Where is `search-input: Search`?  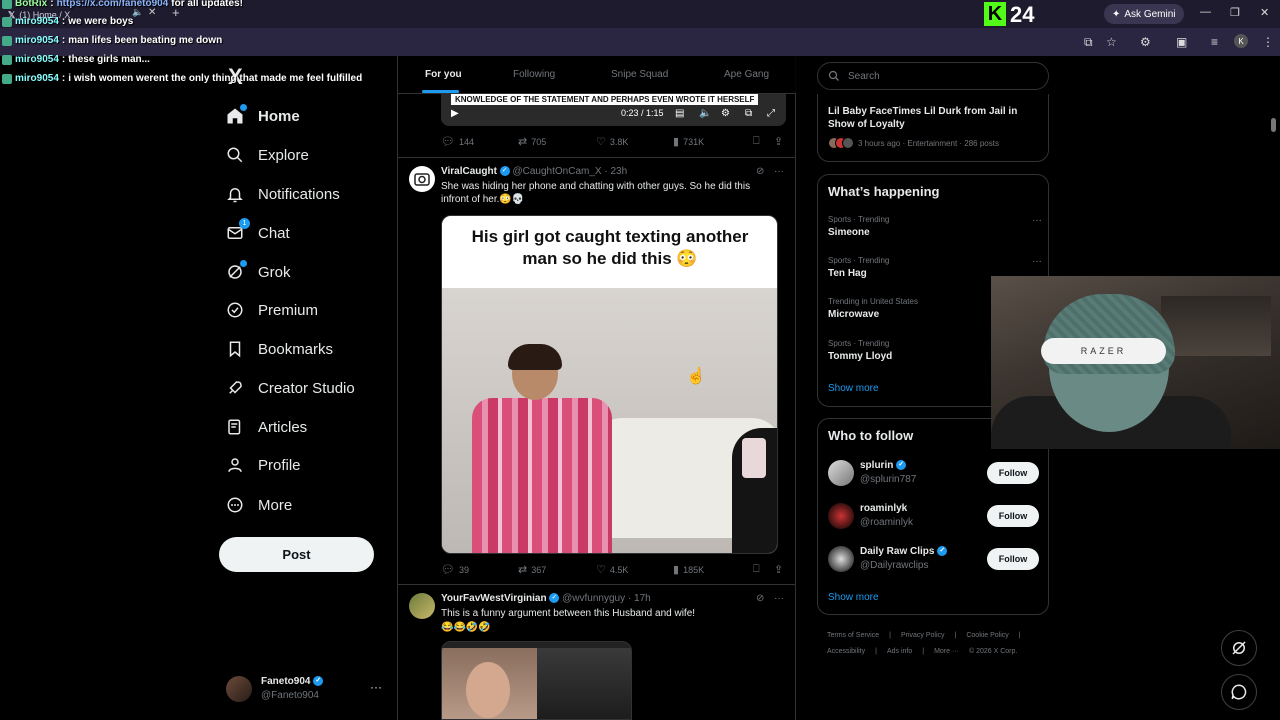 search-input: Search is located at coordinates (933, 76).